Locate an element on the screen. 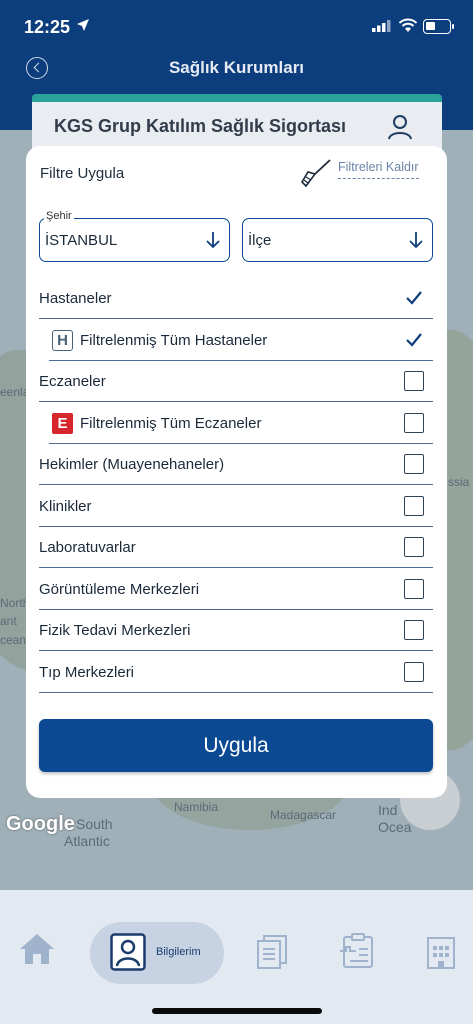 This screenshot has width=473, height=1024. filter-row-label: Laboratuvarlar is located at coordinates (87, 547).